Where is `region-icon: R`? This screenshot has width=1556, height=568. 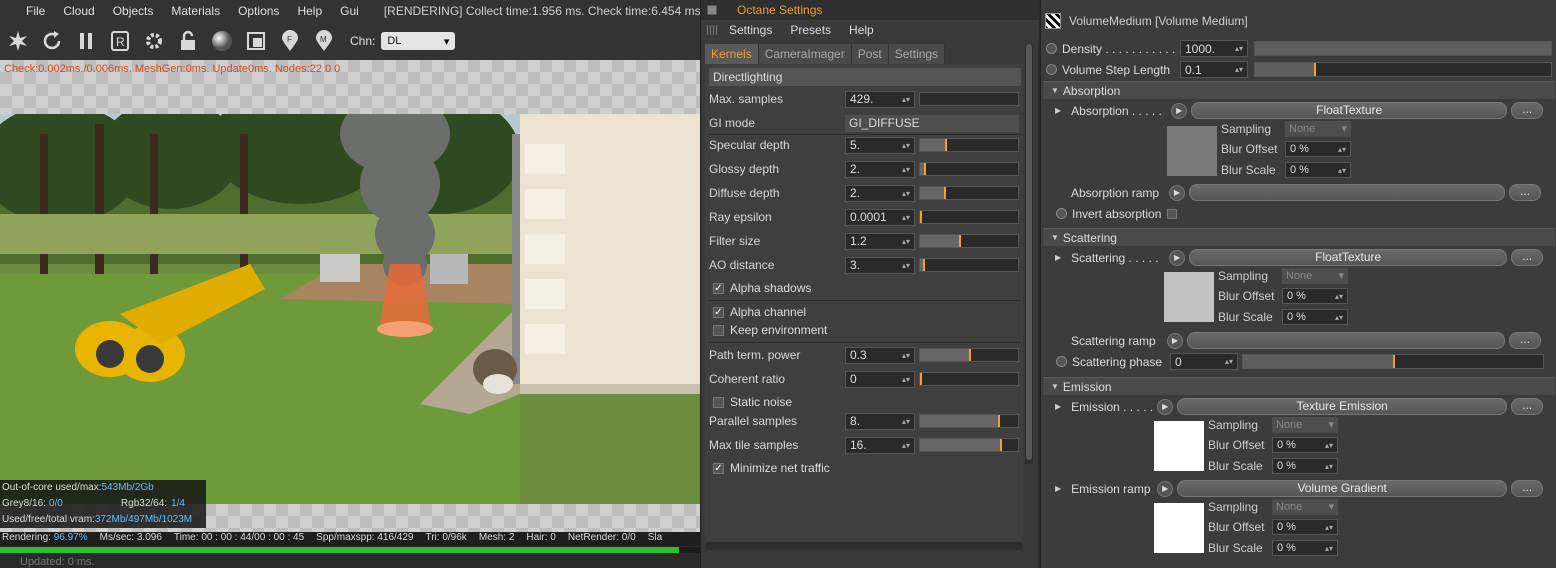
region-icon: R is located at coordinates (120, 41).